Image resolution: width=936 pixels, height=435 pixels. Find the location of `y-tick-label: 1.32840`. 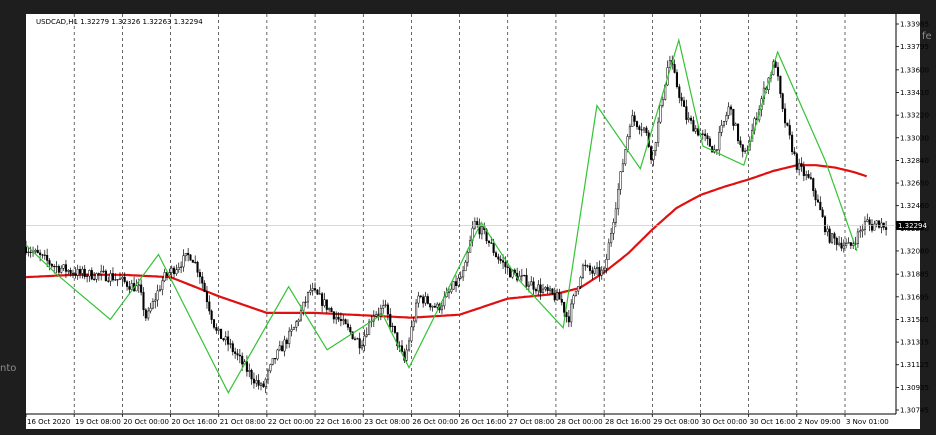

y-tick-label: 1.32840 is located at coordinates (914, 161).